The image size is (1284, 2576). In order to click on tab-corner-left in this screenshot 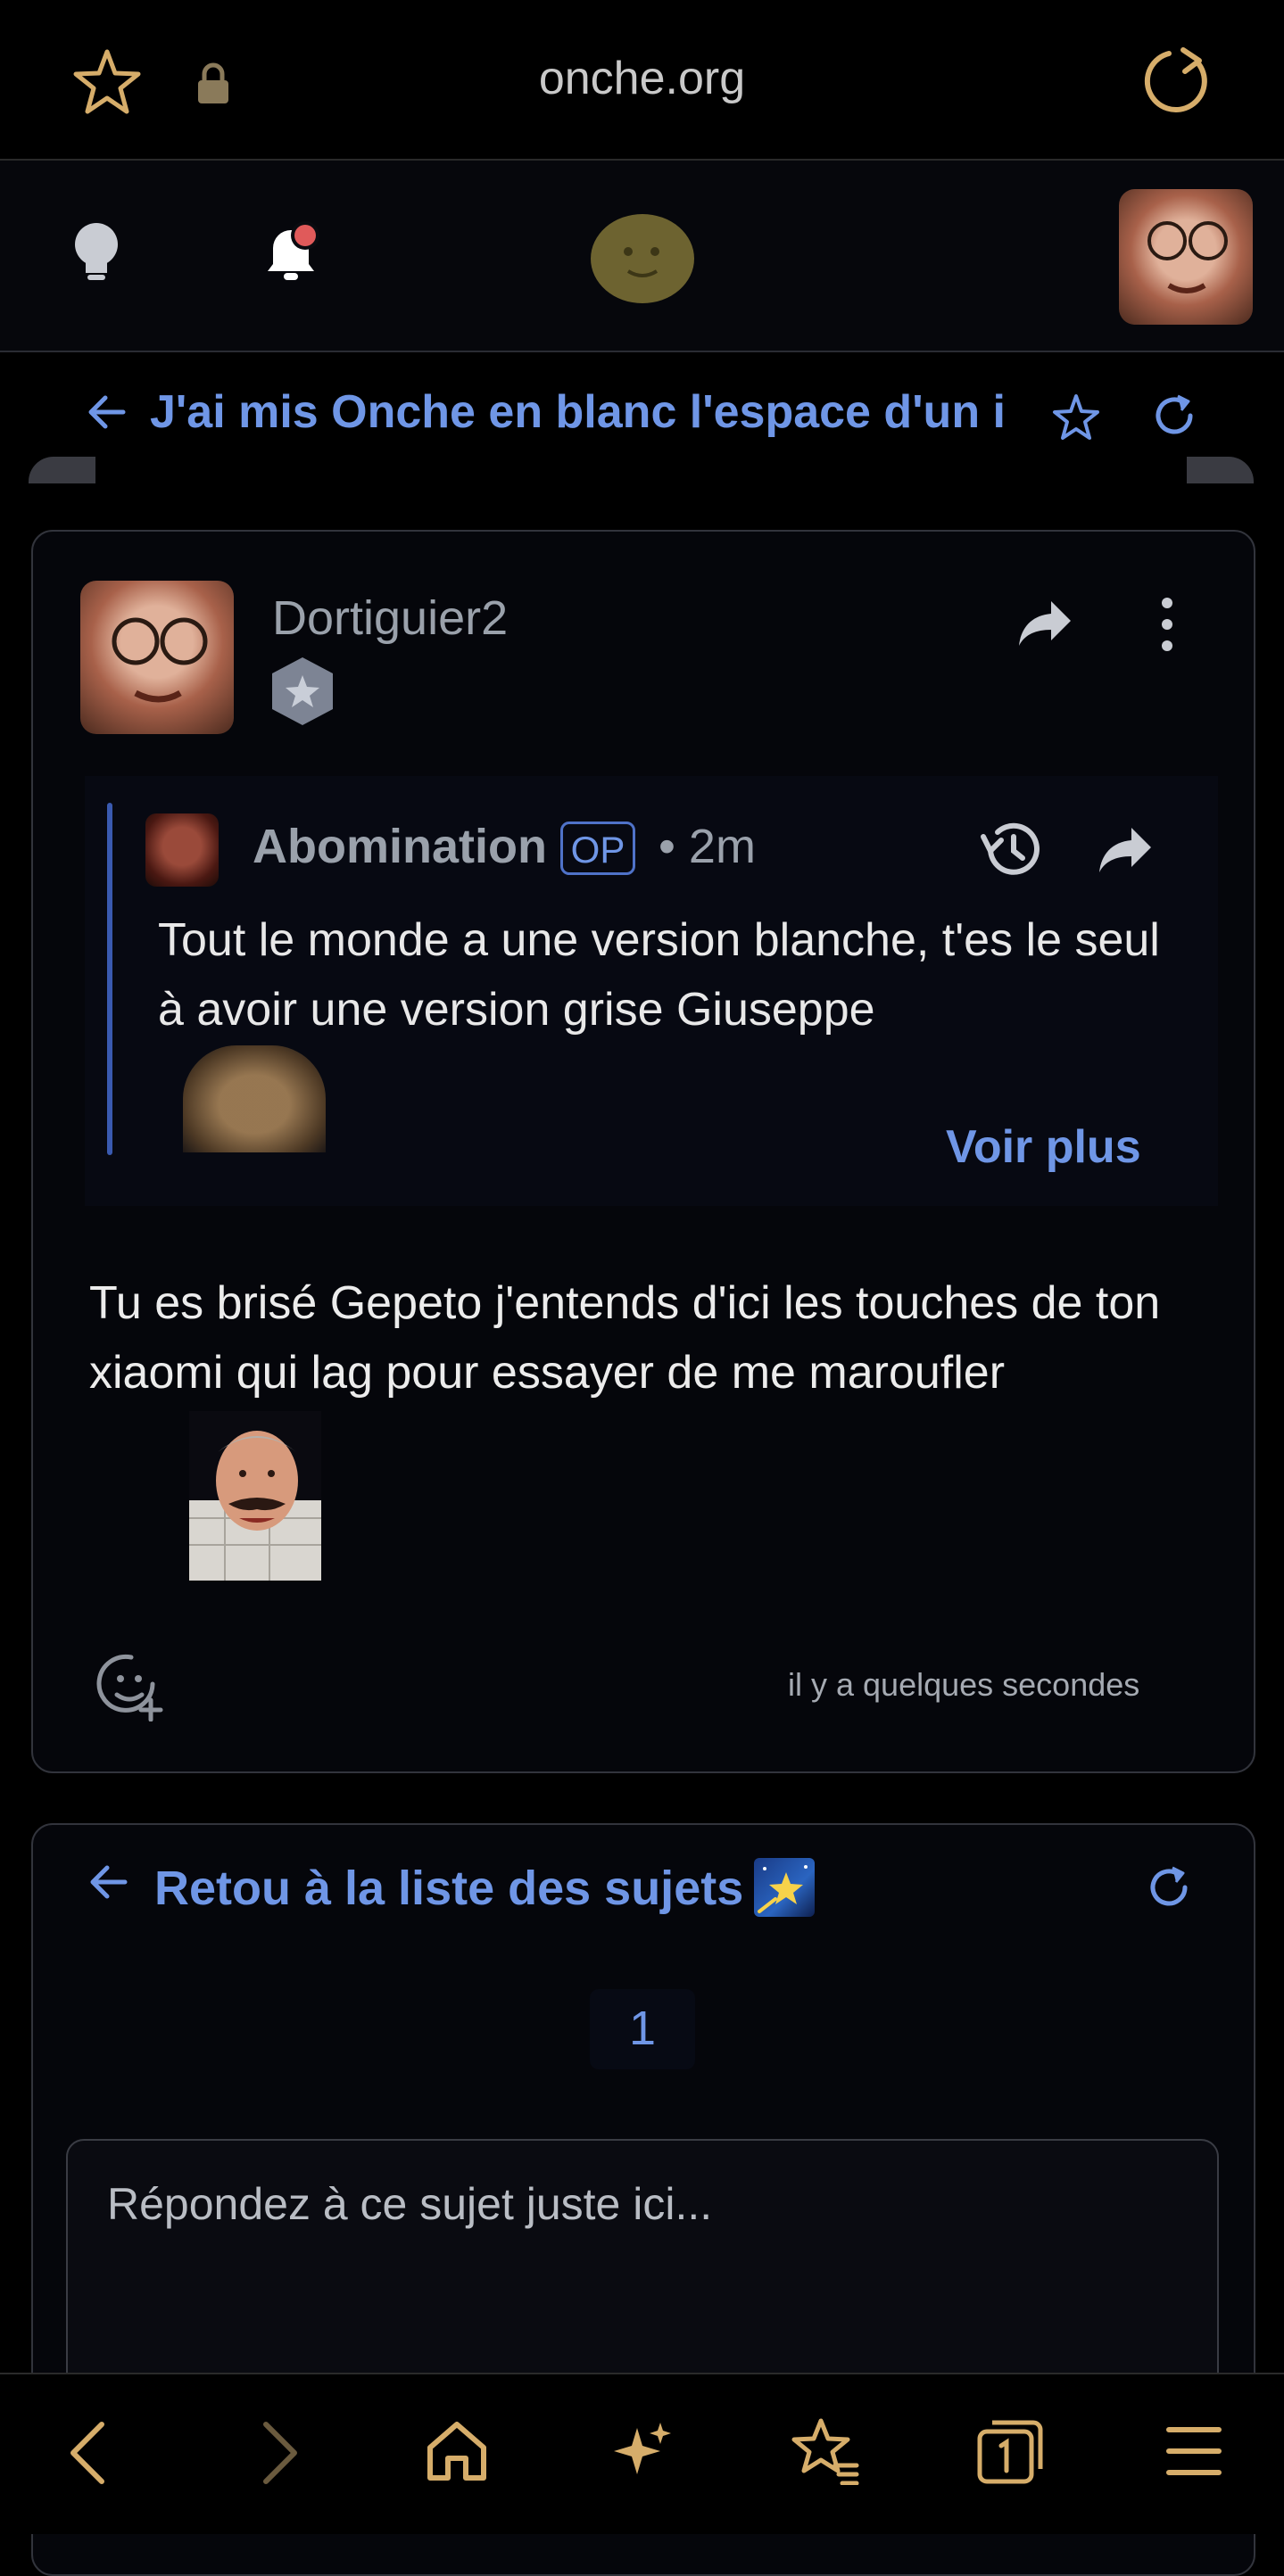, I will do `click(62, 470)`.